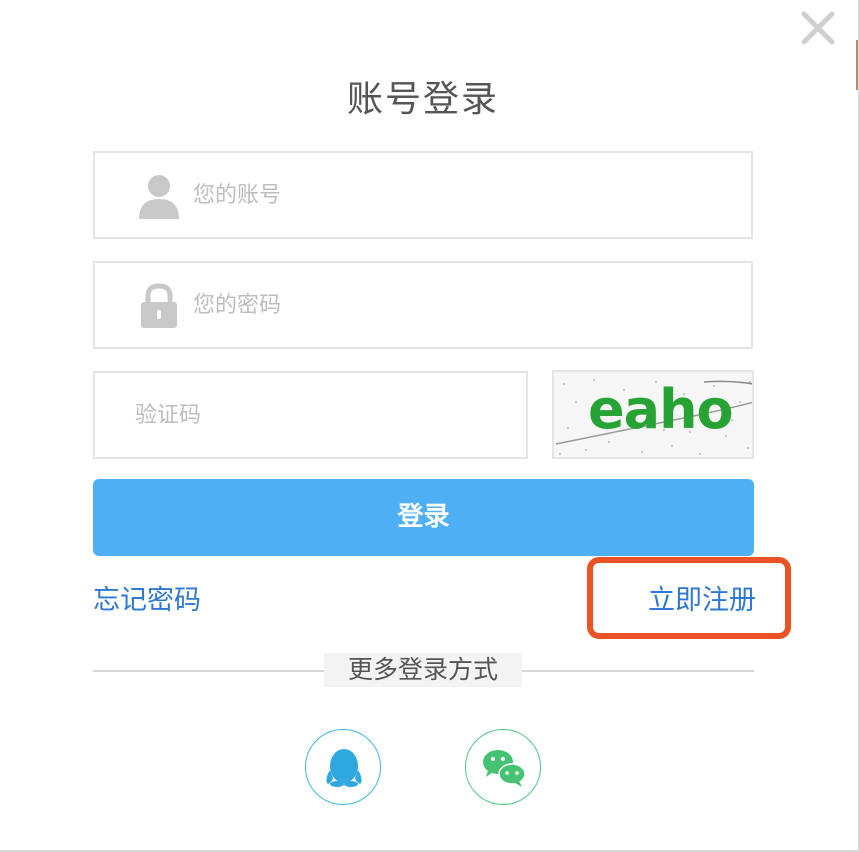 This screenshot has height=852, width=860. I want to click on user-icon, so click(159, 197).